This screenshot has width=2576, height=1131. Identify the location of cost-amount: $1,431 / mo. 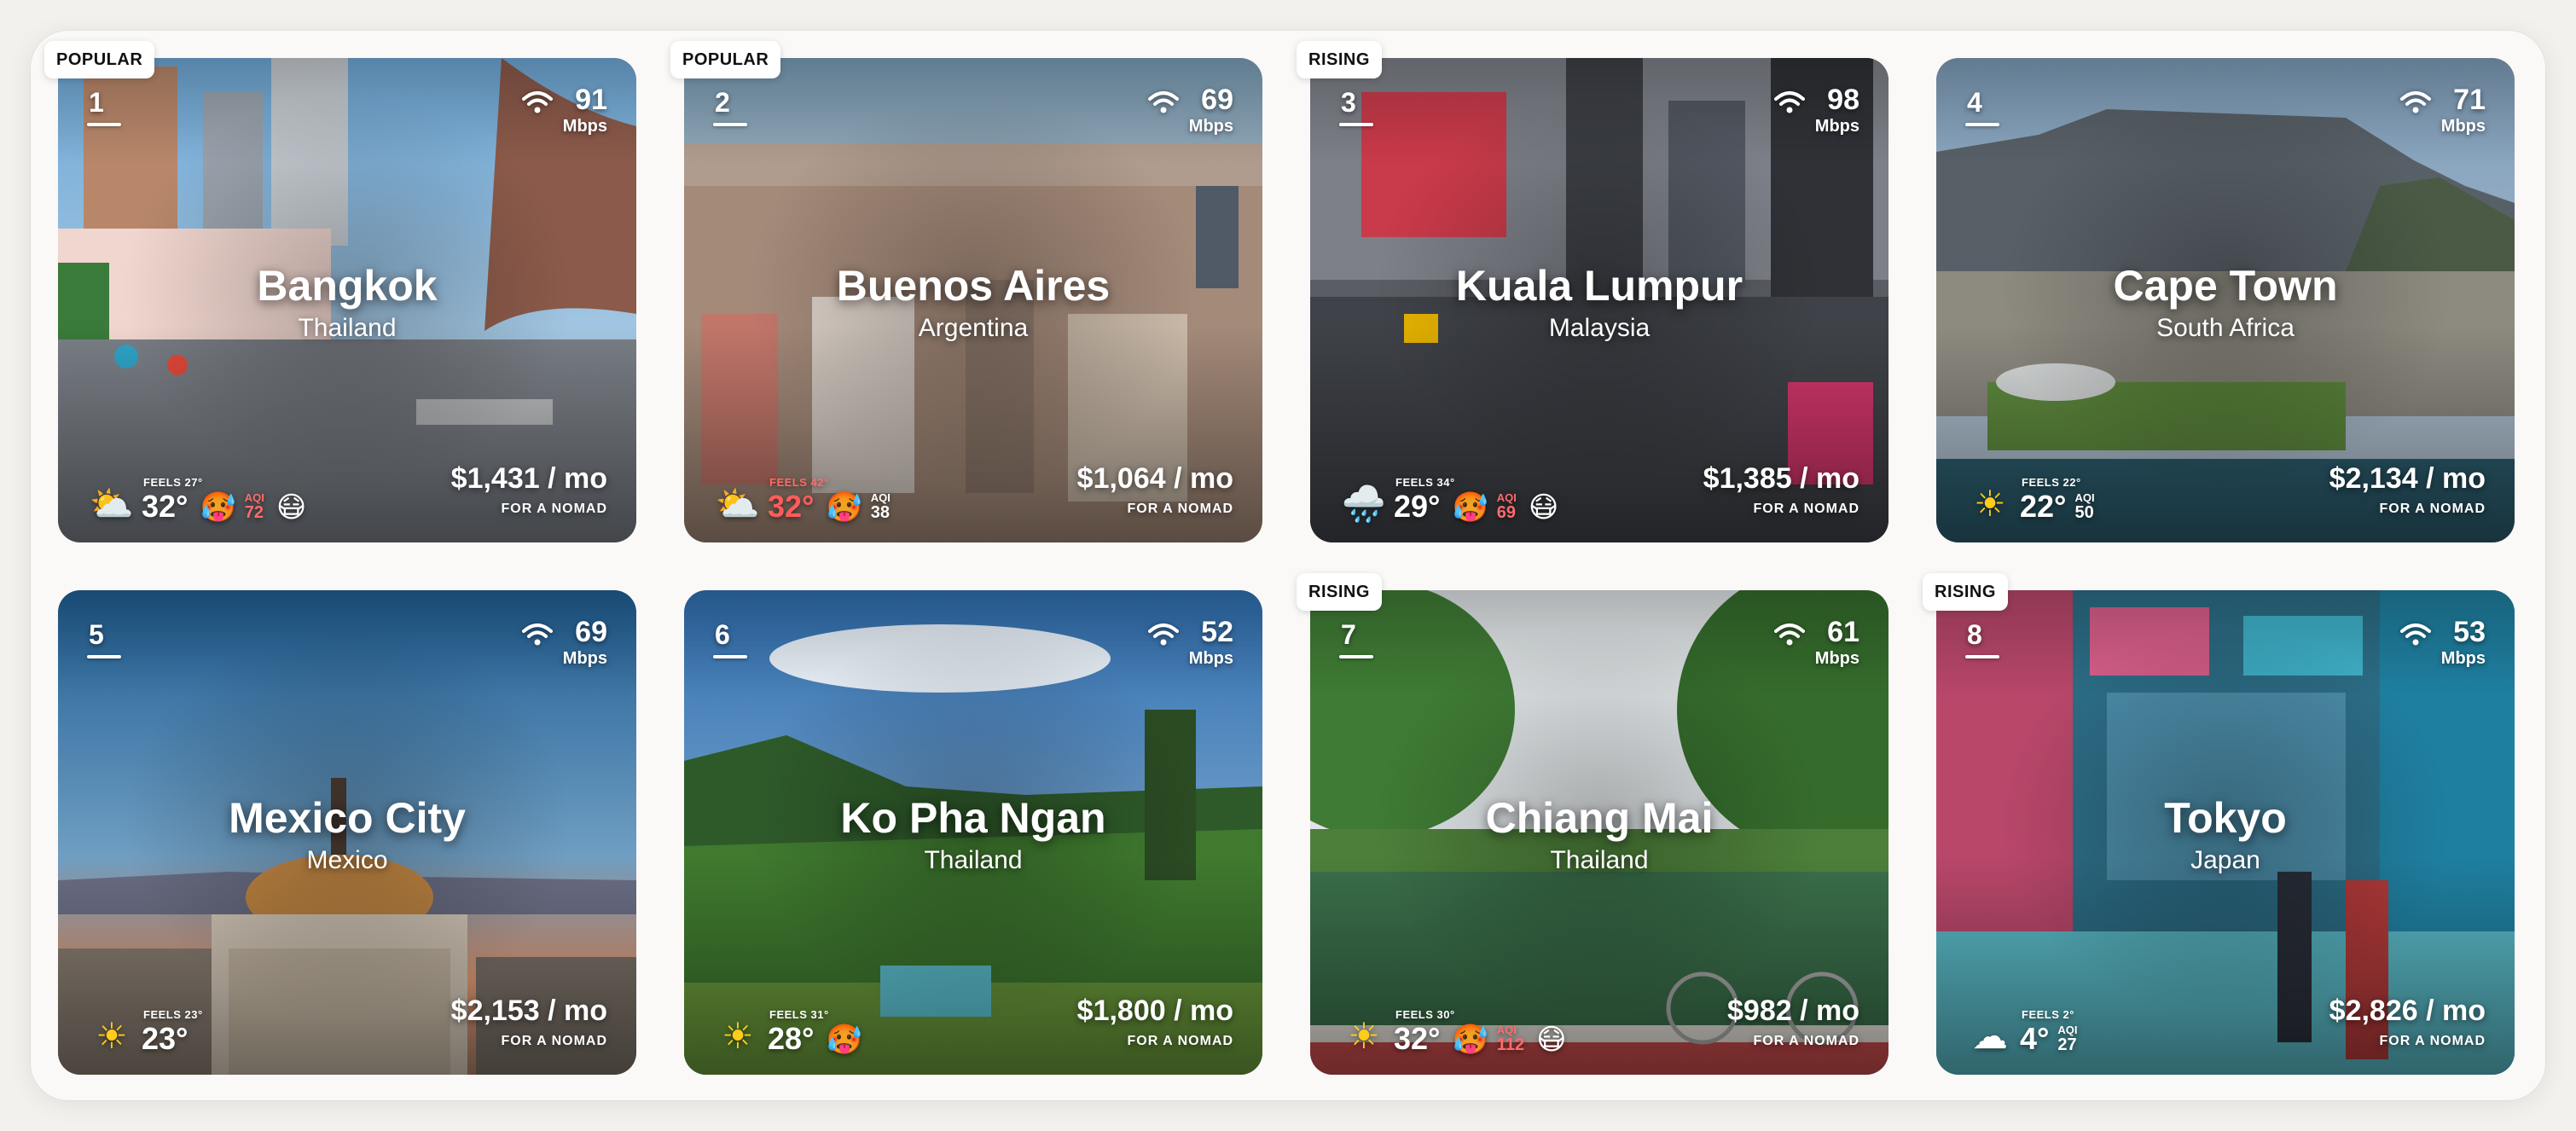
(528, 478).